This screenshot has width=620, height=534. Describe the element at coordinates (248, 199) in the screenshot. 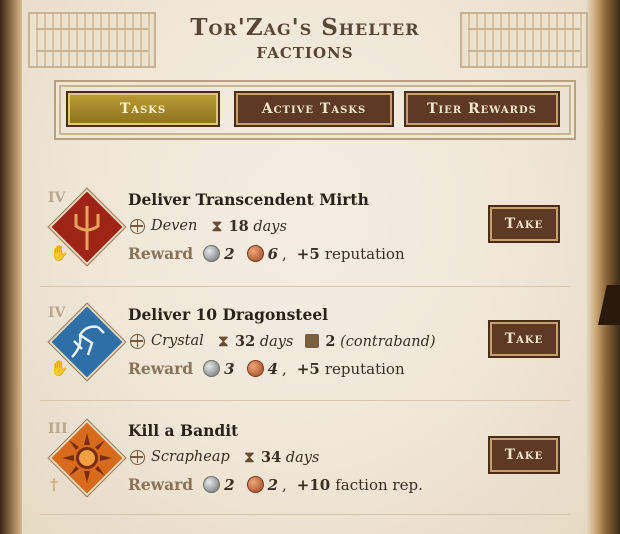

I see `task-title: Deliver Transcendent Mirth` at that location.